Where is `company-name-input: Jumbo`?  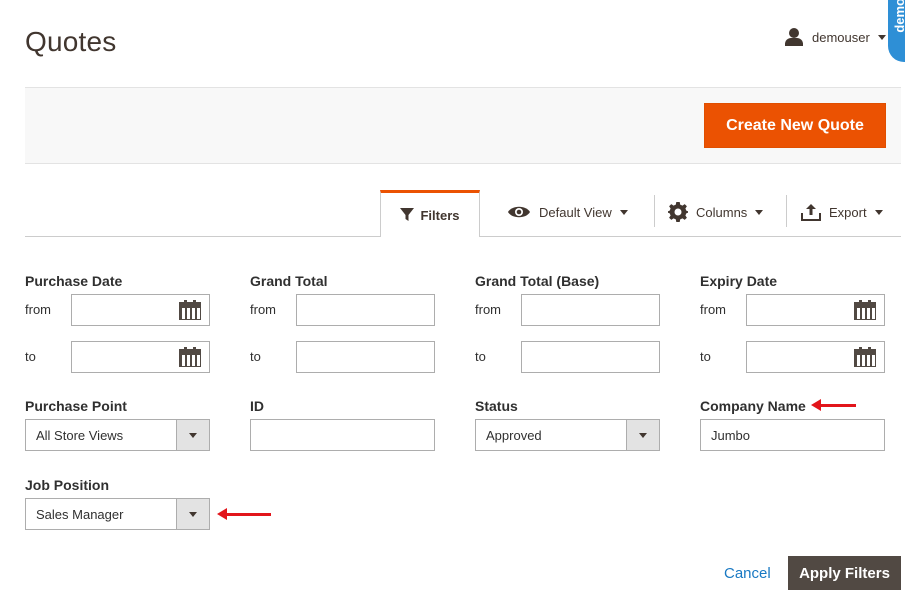
company-name-input: Jumbo is located at coordinates (792, 435).